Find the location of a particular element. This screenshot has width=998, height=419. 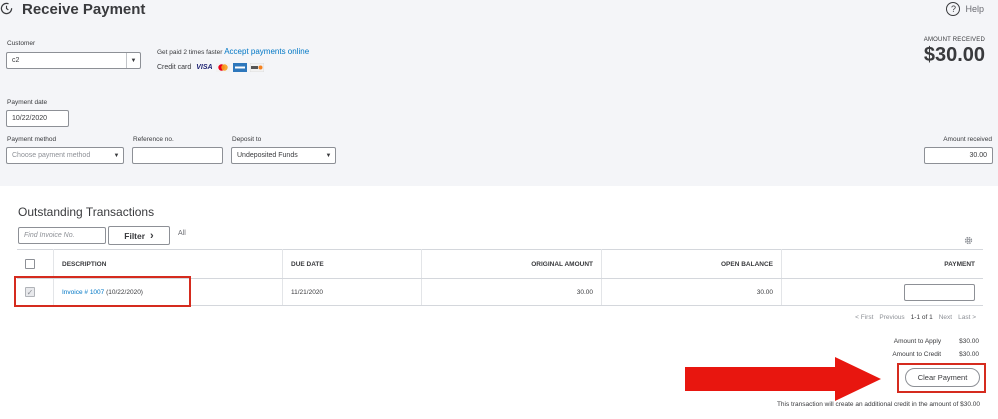

filter-chevron-icon: › is located at coordinates (152, 235).